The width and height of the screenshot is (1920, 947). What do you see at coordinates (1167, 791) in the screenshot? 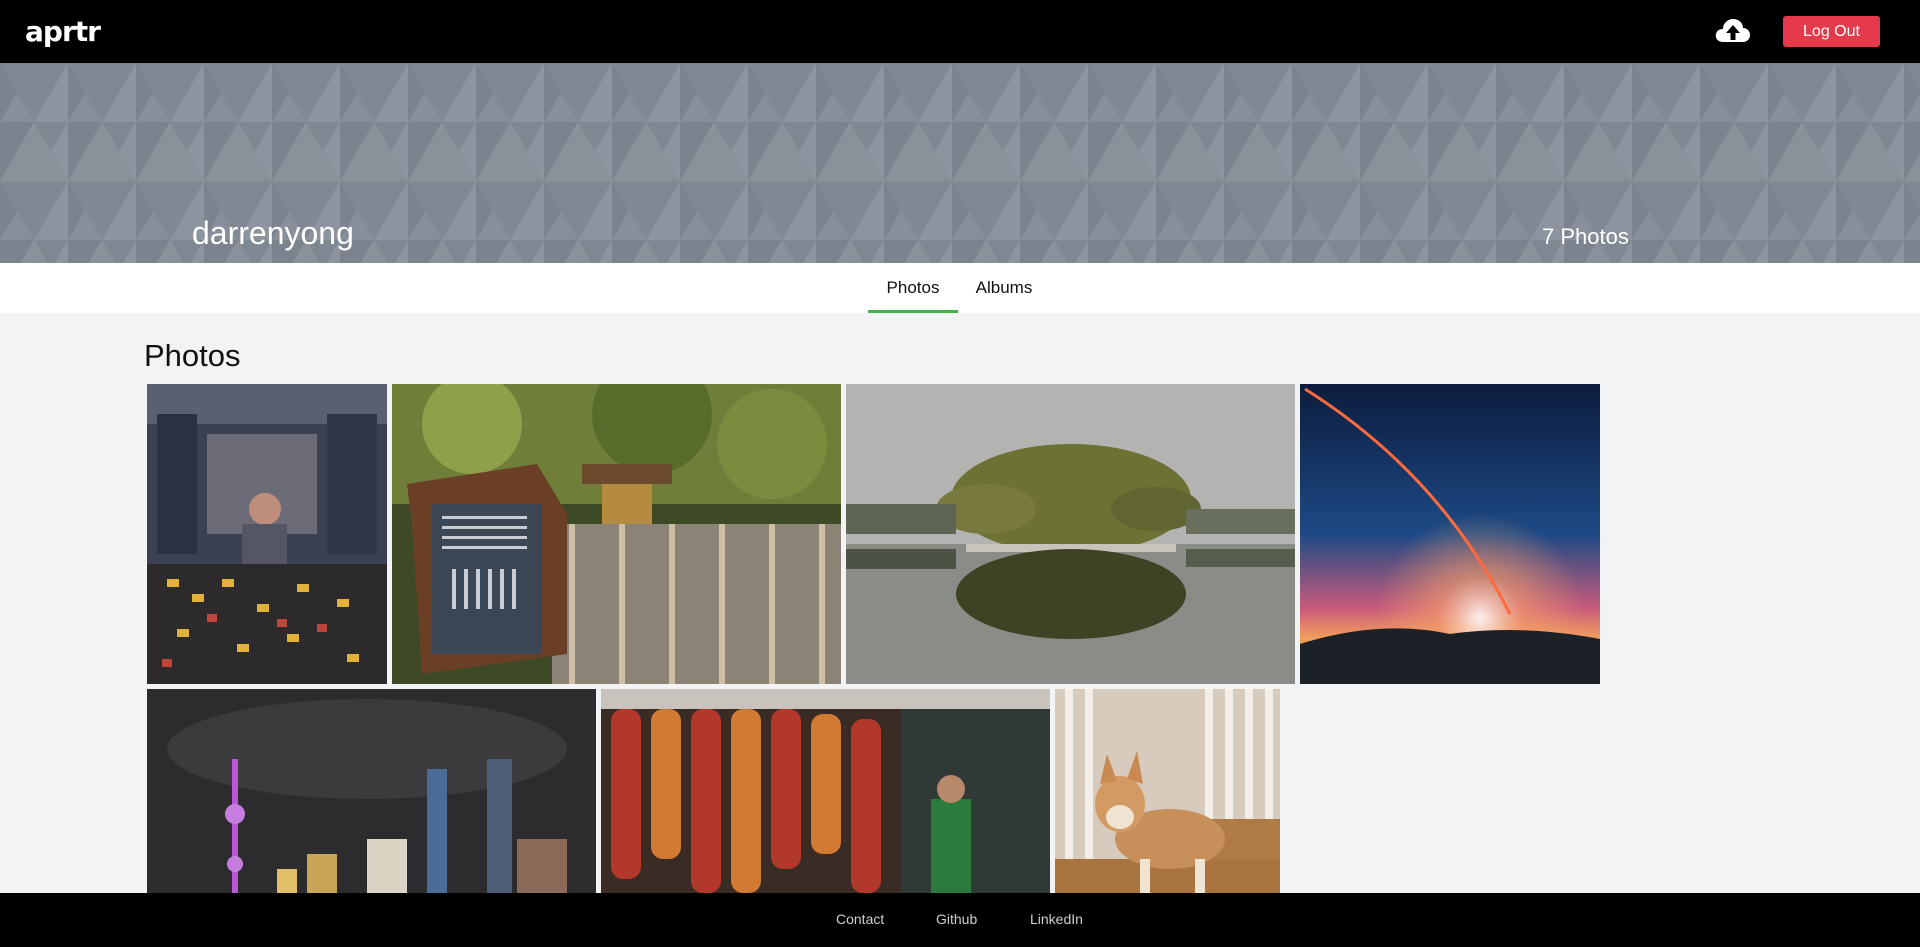
I see `photo-thumbnail-shiba-dog` at bounding box center [1167, 791].